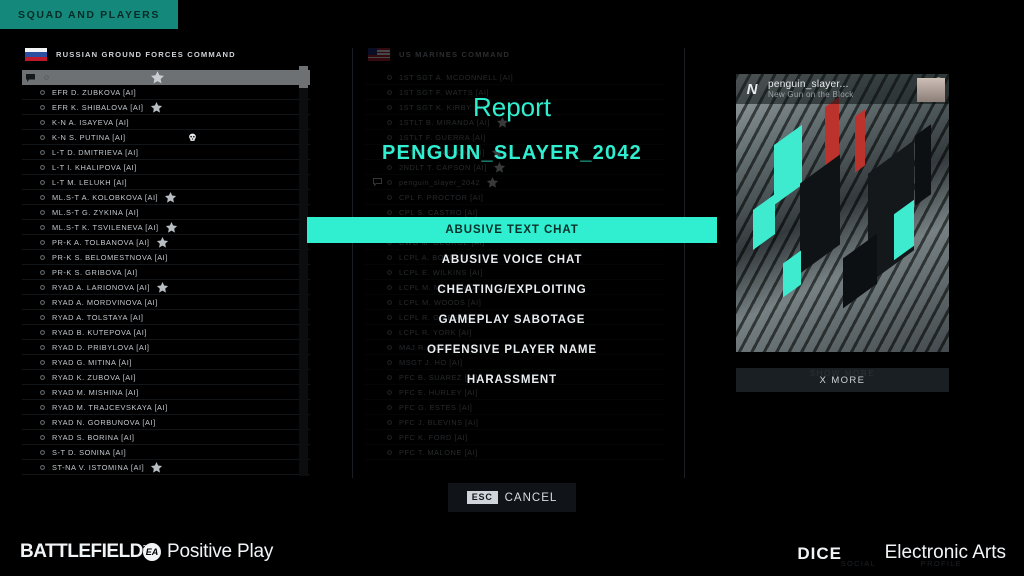  Describe the element at coordinates (95, 152) in the screenshot. I see `player-name: L-T D. DMITRIEVA [AI]` at that location.